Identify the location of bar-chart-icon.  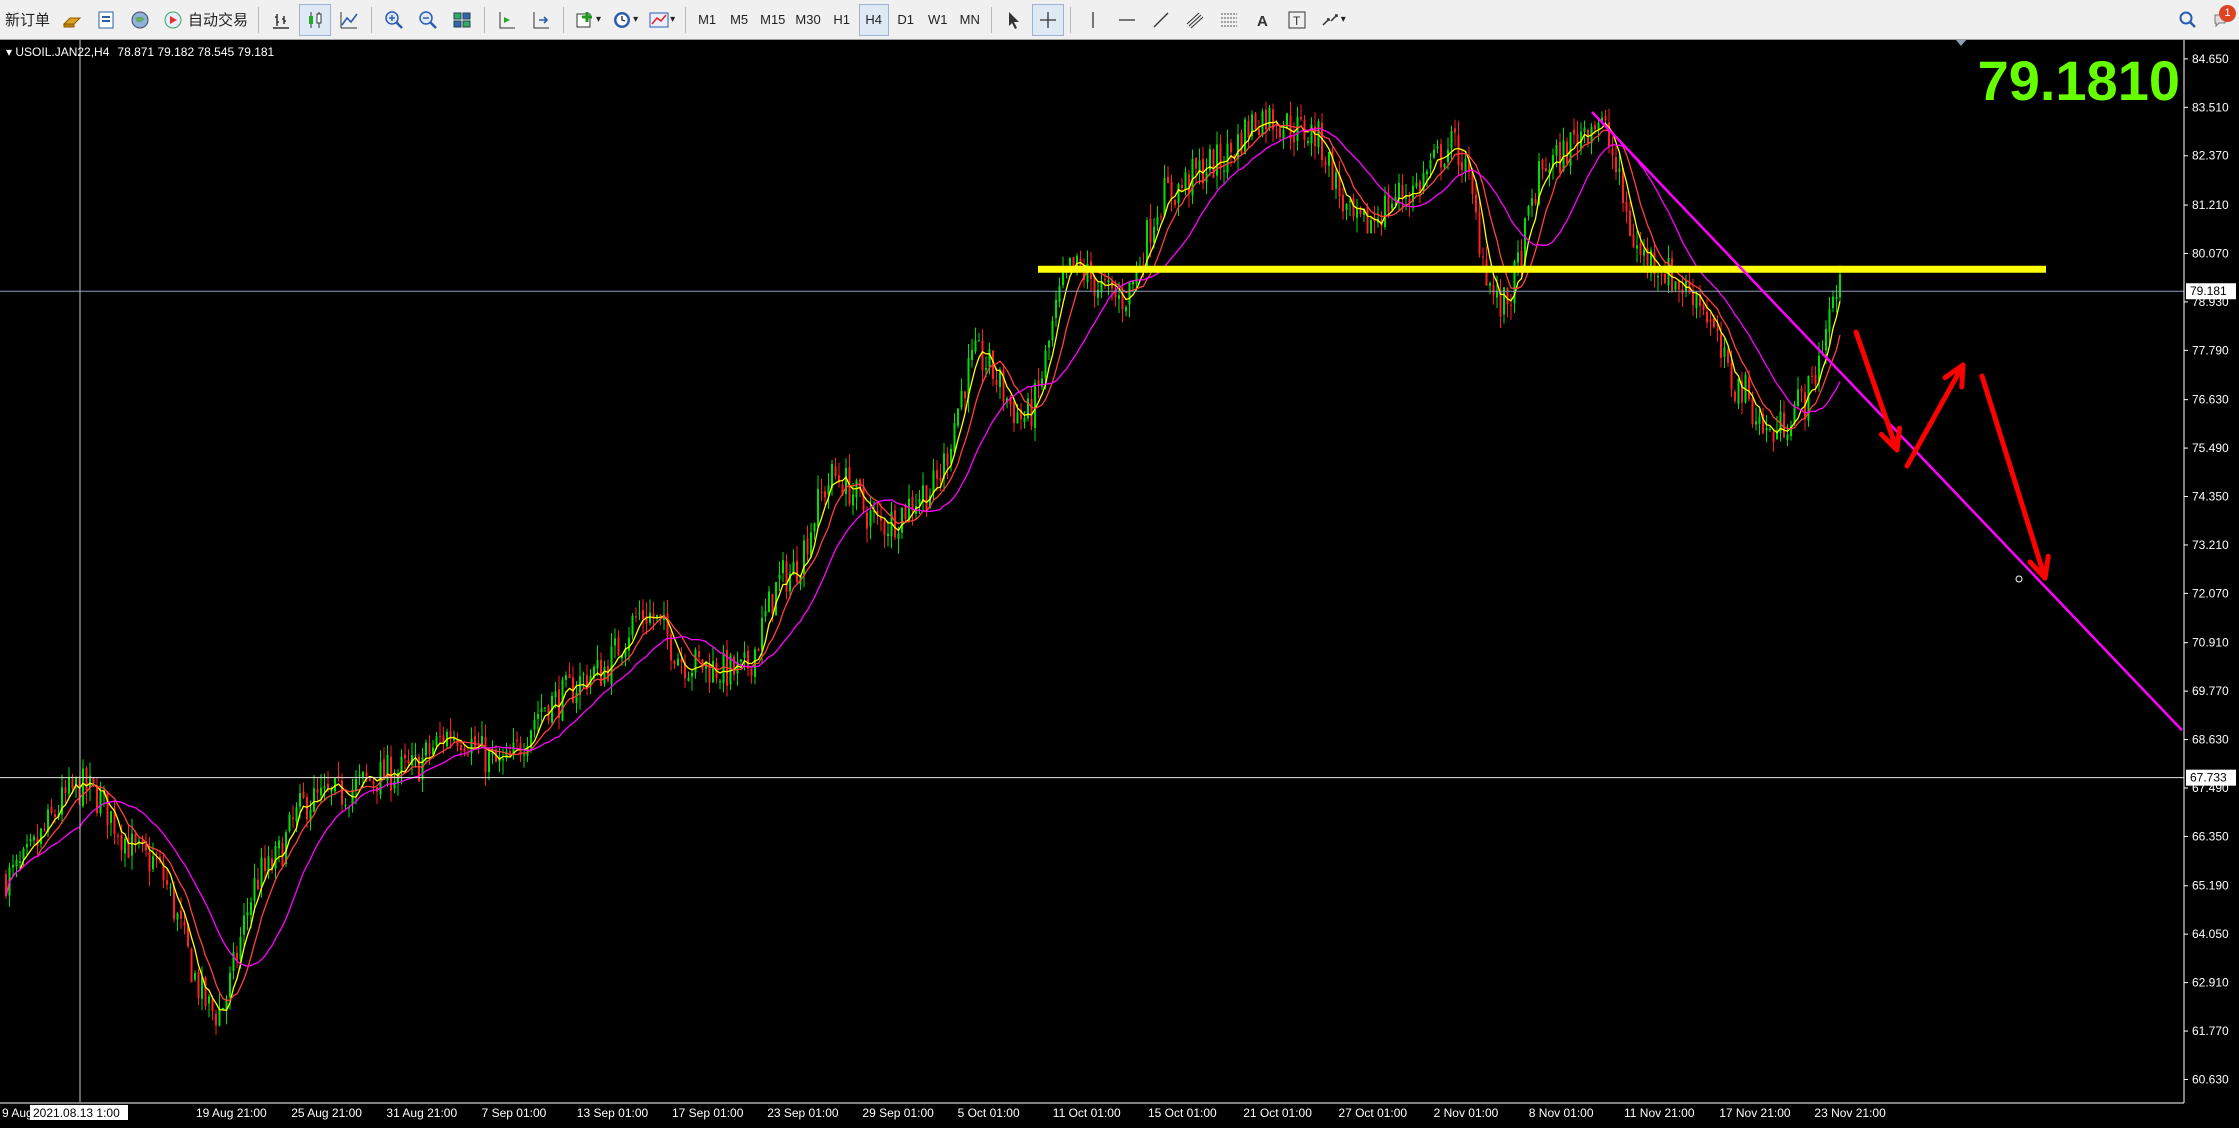
(281, 20).